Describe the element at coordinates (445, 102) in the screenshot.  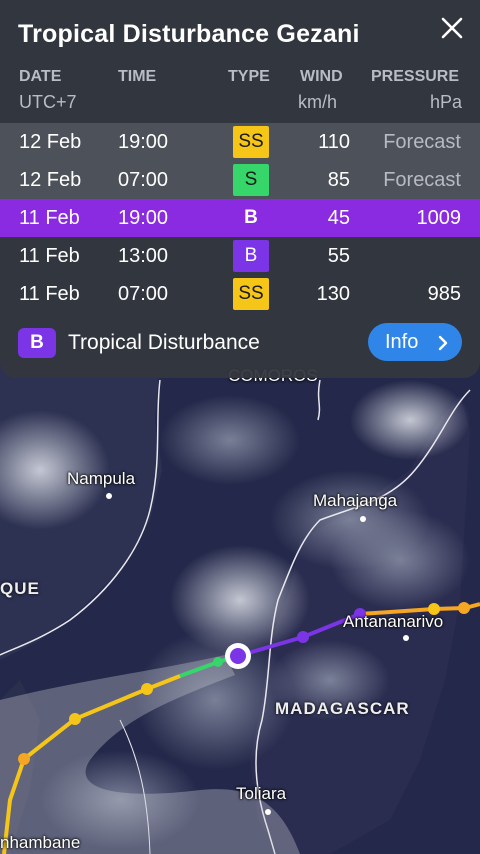
I see `pressure-unit-label: hPa` at that location.